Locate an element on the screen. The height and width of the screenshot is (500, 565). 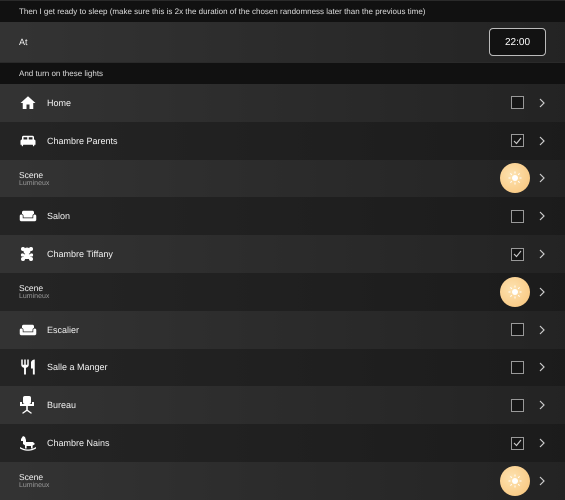
room-name: Chambre Tiffany is located at coordinates (80, 254).